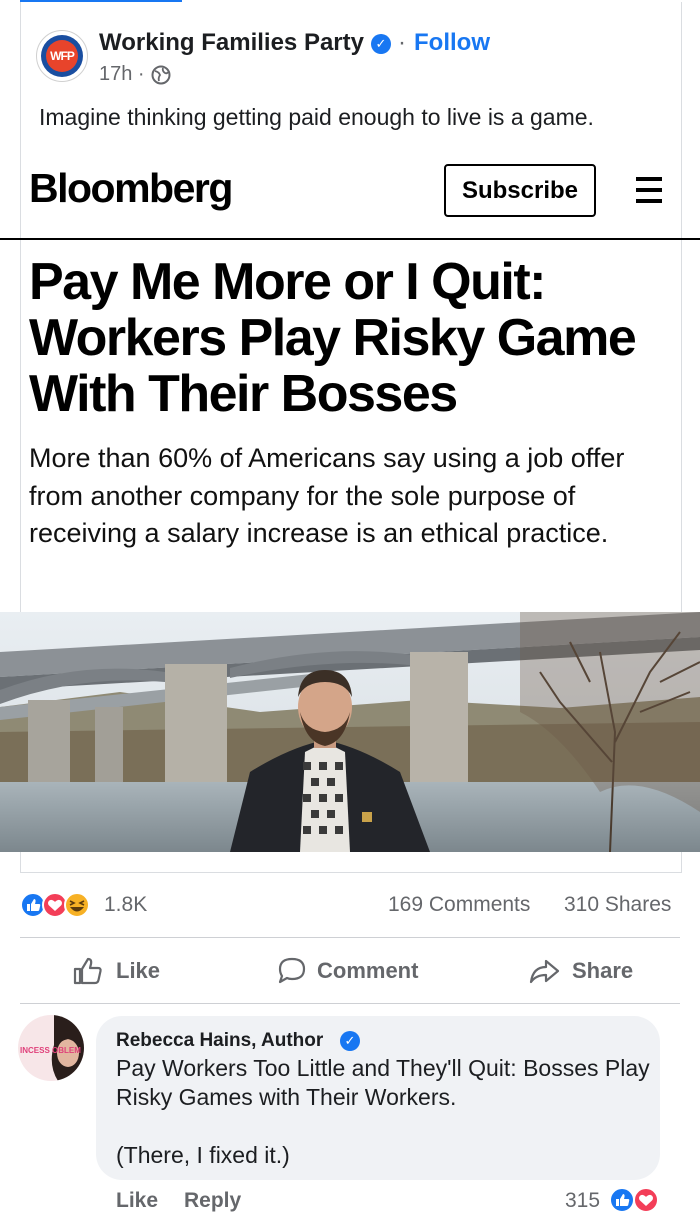  I want to click on subscribe-button: Subscribe, so click(520, 190).